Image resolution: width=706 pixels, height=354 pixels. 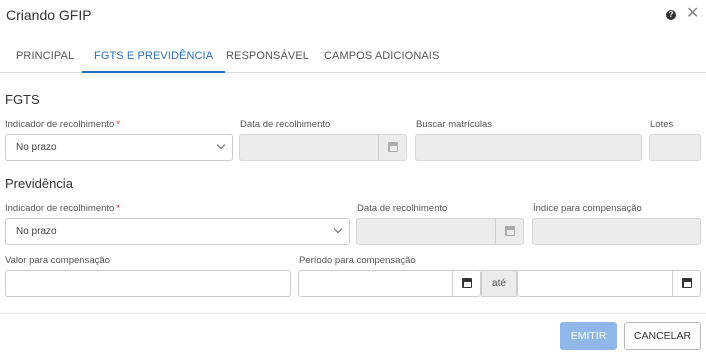 I want to click on valor-compensacao-label: Valor para compensação, so click(x=57, y=260).